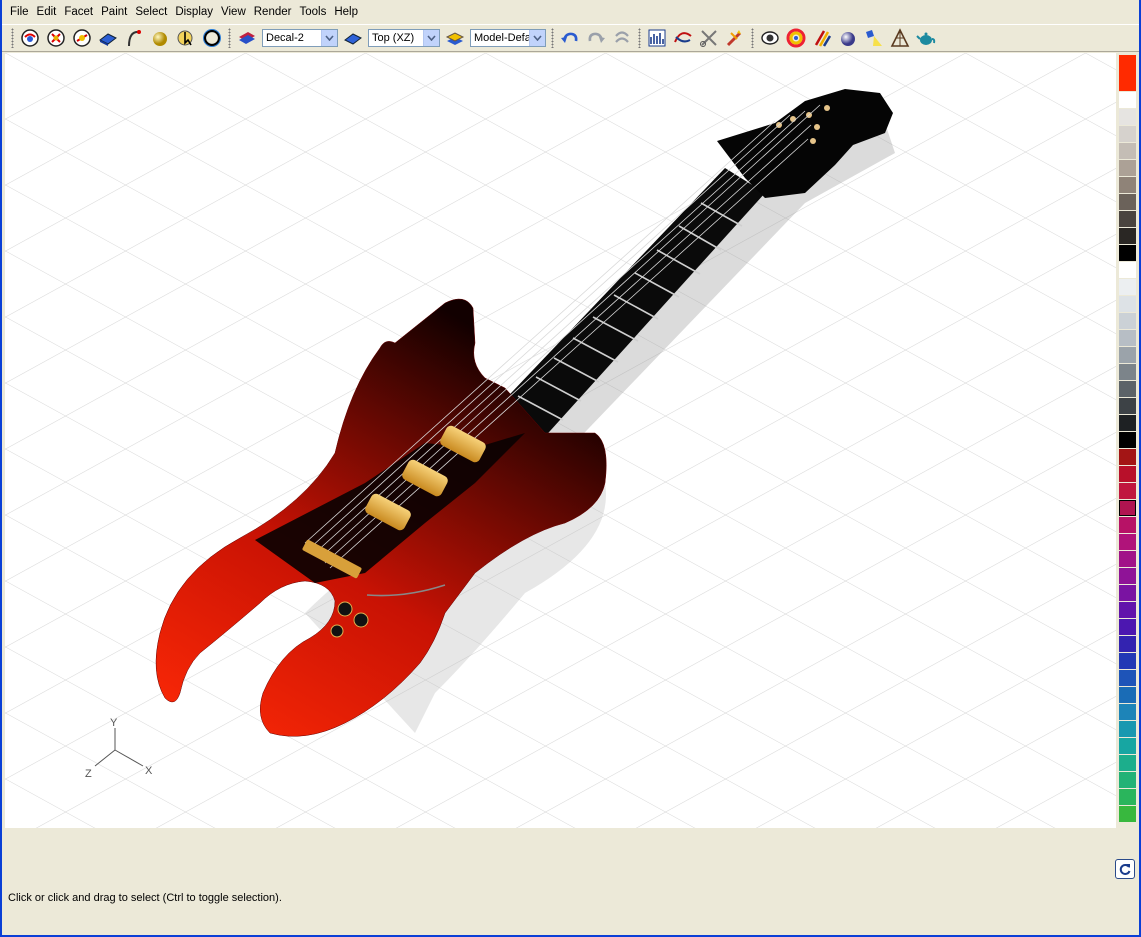 This screenshot has width=1141, height=937. What do you see at coordinates (622, 38) in the screenshot?
I see `repeat-icon` at bounding box center [622, 38].